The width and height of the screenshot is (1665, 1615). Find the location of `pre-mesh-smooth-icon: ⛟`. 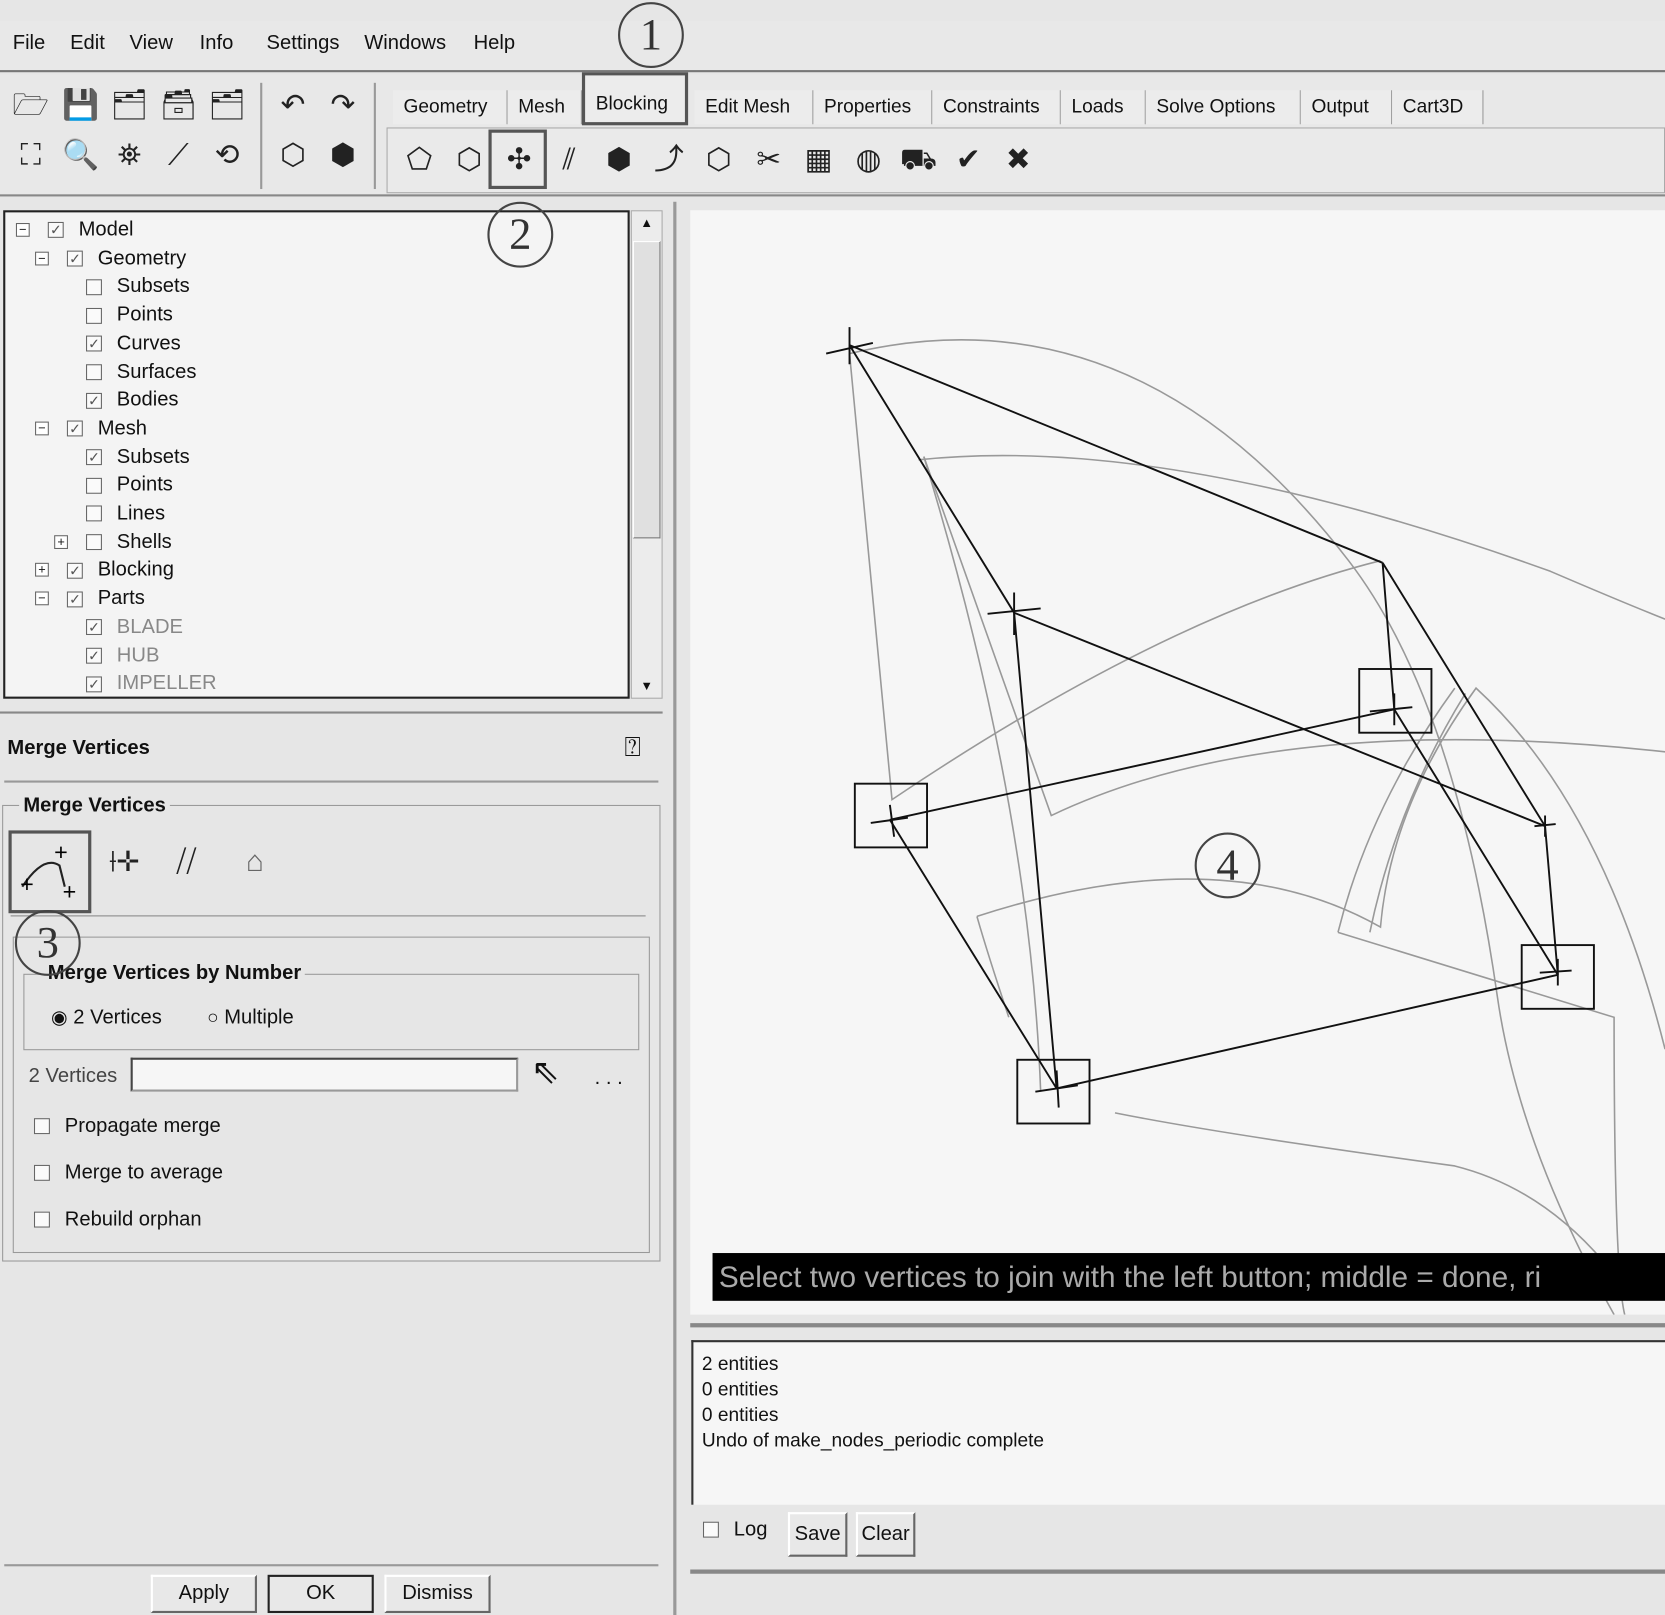

pre-mesh-smooth-icon: ⛟ is located at coordinates (918, 159).